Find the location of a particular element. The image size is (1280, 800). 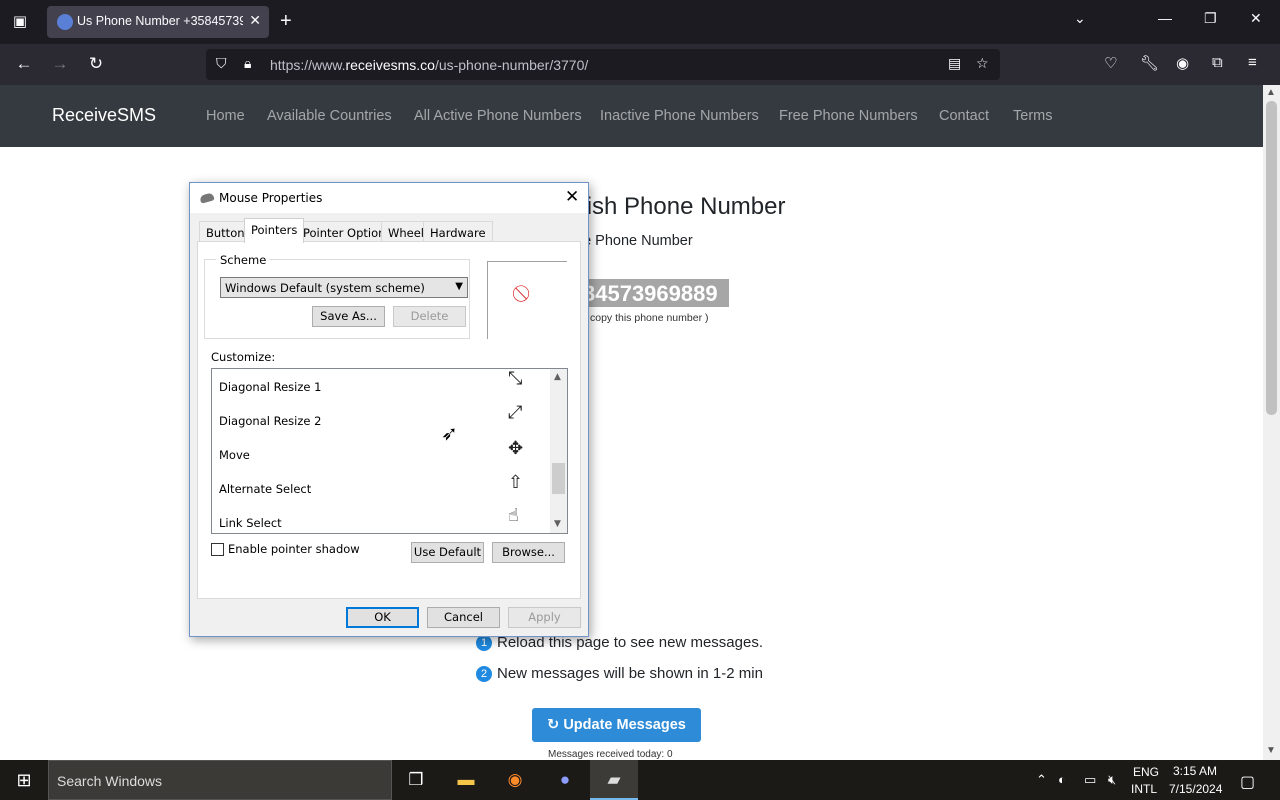

nav-link-free: Free Phone Numbers is located at coordinates (848, 116).